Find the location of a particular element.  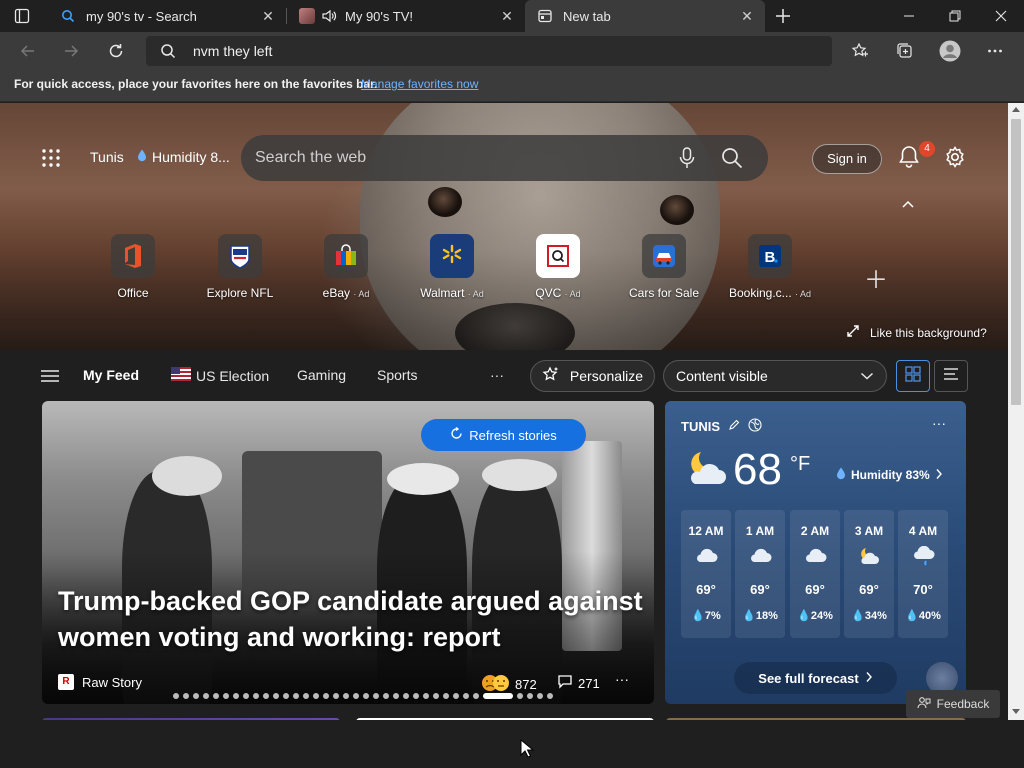

comments-button: 271 is located at coordinates (578, 683).